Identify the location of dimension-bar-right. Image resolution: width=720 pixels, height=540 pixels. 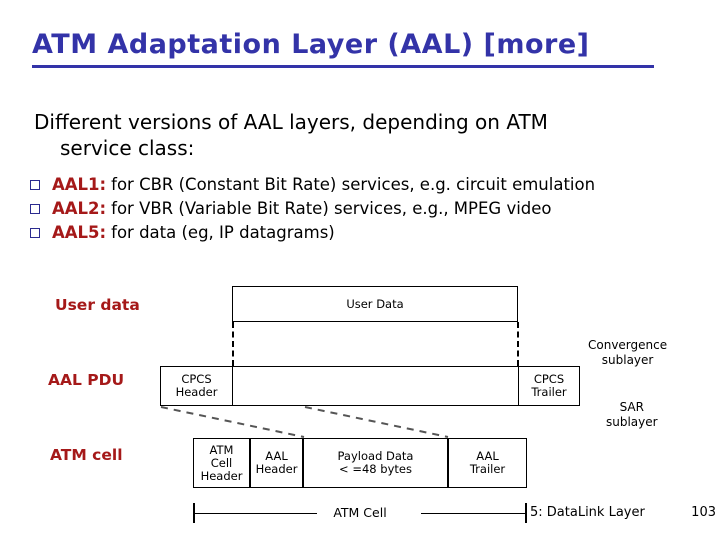
(474, 513).